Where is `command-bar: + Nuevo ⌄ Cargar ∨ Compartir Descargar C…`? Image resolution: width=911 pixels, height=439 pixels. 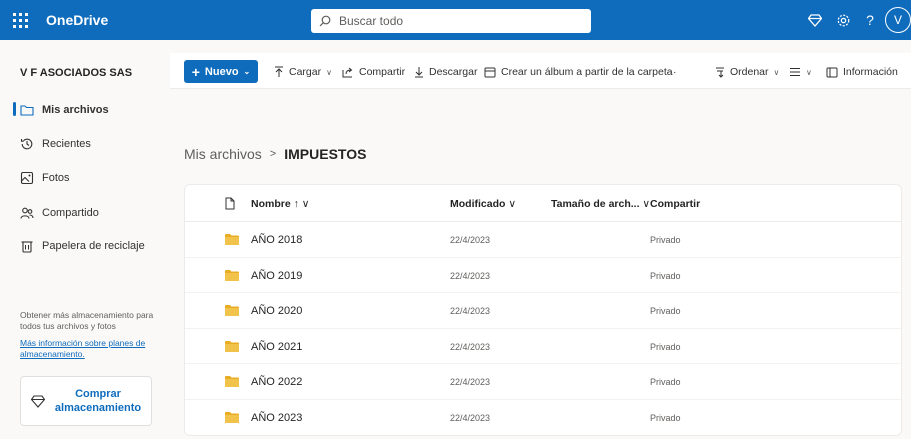
command-bar: + Nuevo ⌄ Cargar ∨ Compartir Descargar C… is located at coordinates (540, 71).